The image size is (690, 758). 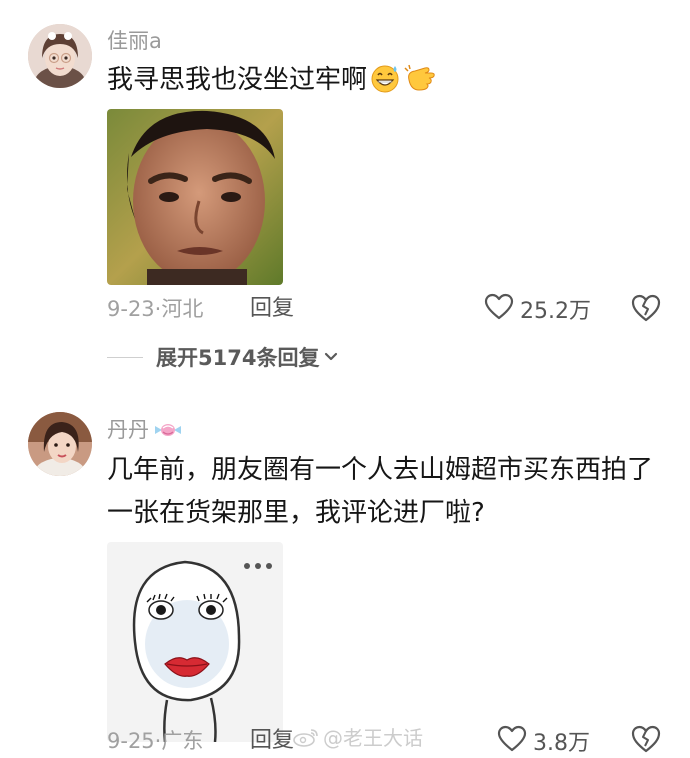 What do you see at coordinates (134, 41) in the screenshot?
I see `username: 佳丽a` at bounding box center [134, 41].